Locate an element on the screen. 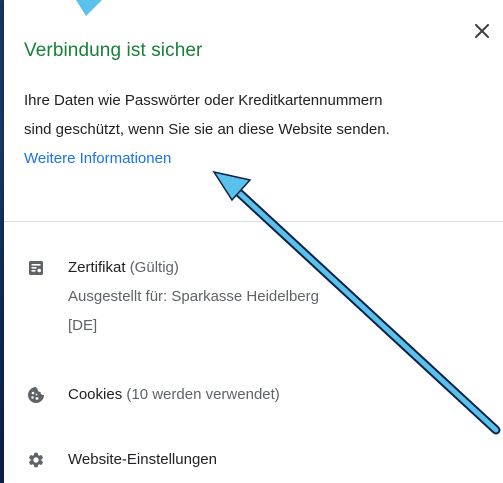 This screenshot has width=503, height=483. cookies-label: Cookies is located at coordinates (95, 394).